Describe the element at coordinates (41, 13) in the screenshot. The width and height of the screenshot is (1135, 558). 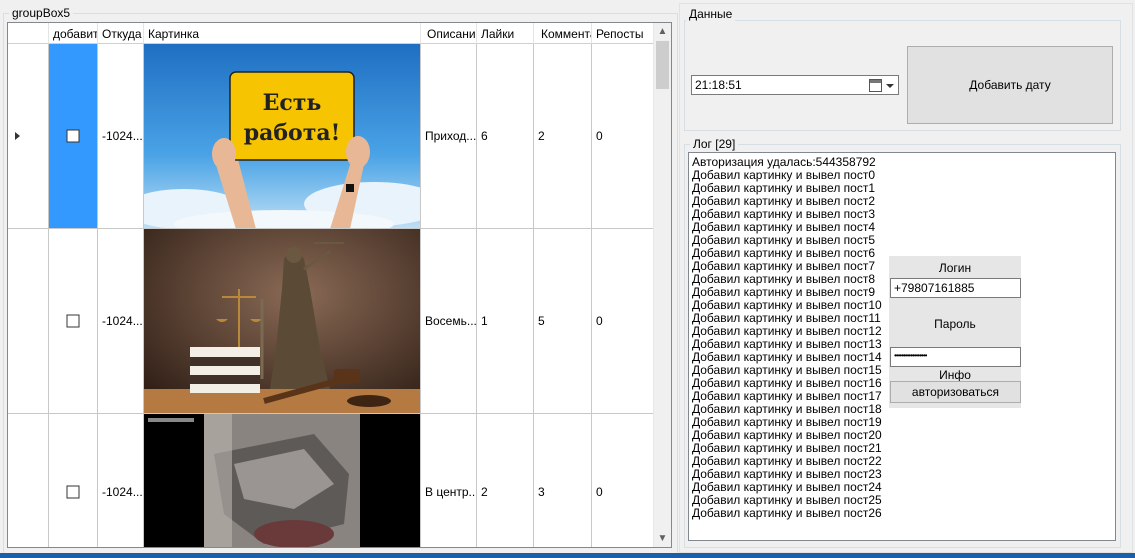
I see `main-groupbox-title: groupBox5` at that location.